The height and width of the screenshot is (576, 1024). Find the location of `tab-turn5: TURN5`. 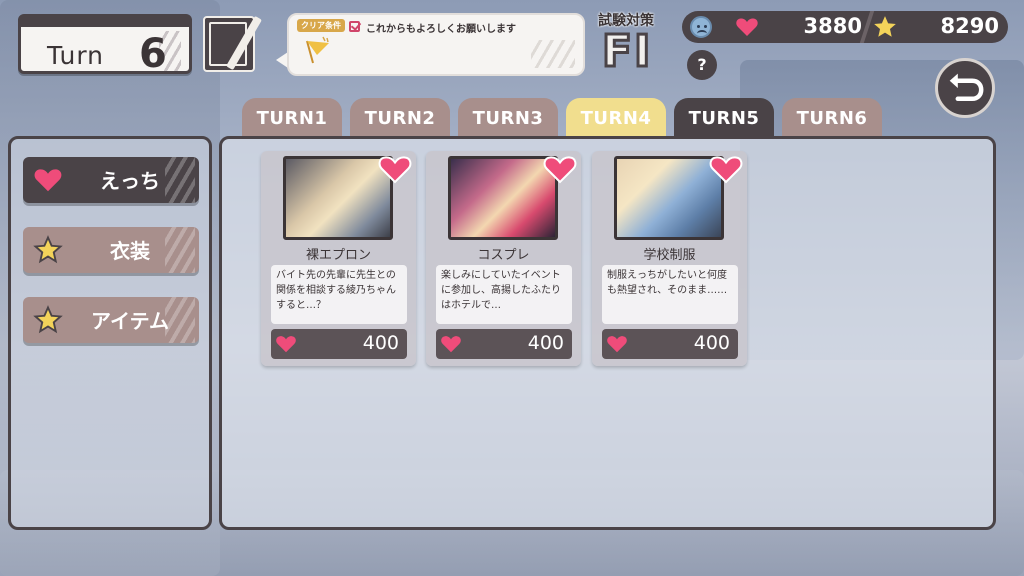

tab-turn5: TURN5 is located at coordinates (724, 118).